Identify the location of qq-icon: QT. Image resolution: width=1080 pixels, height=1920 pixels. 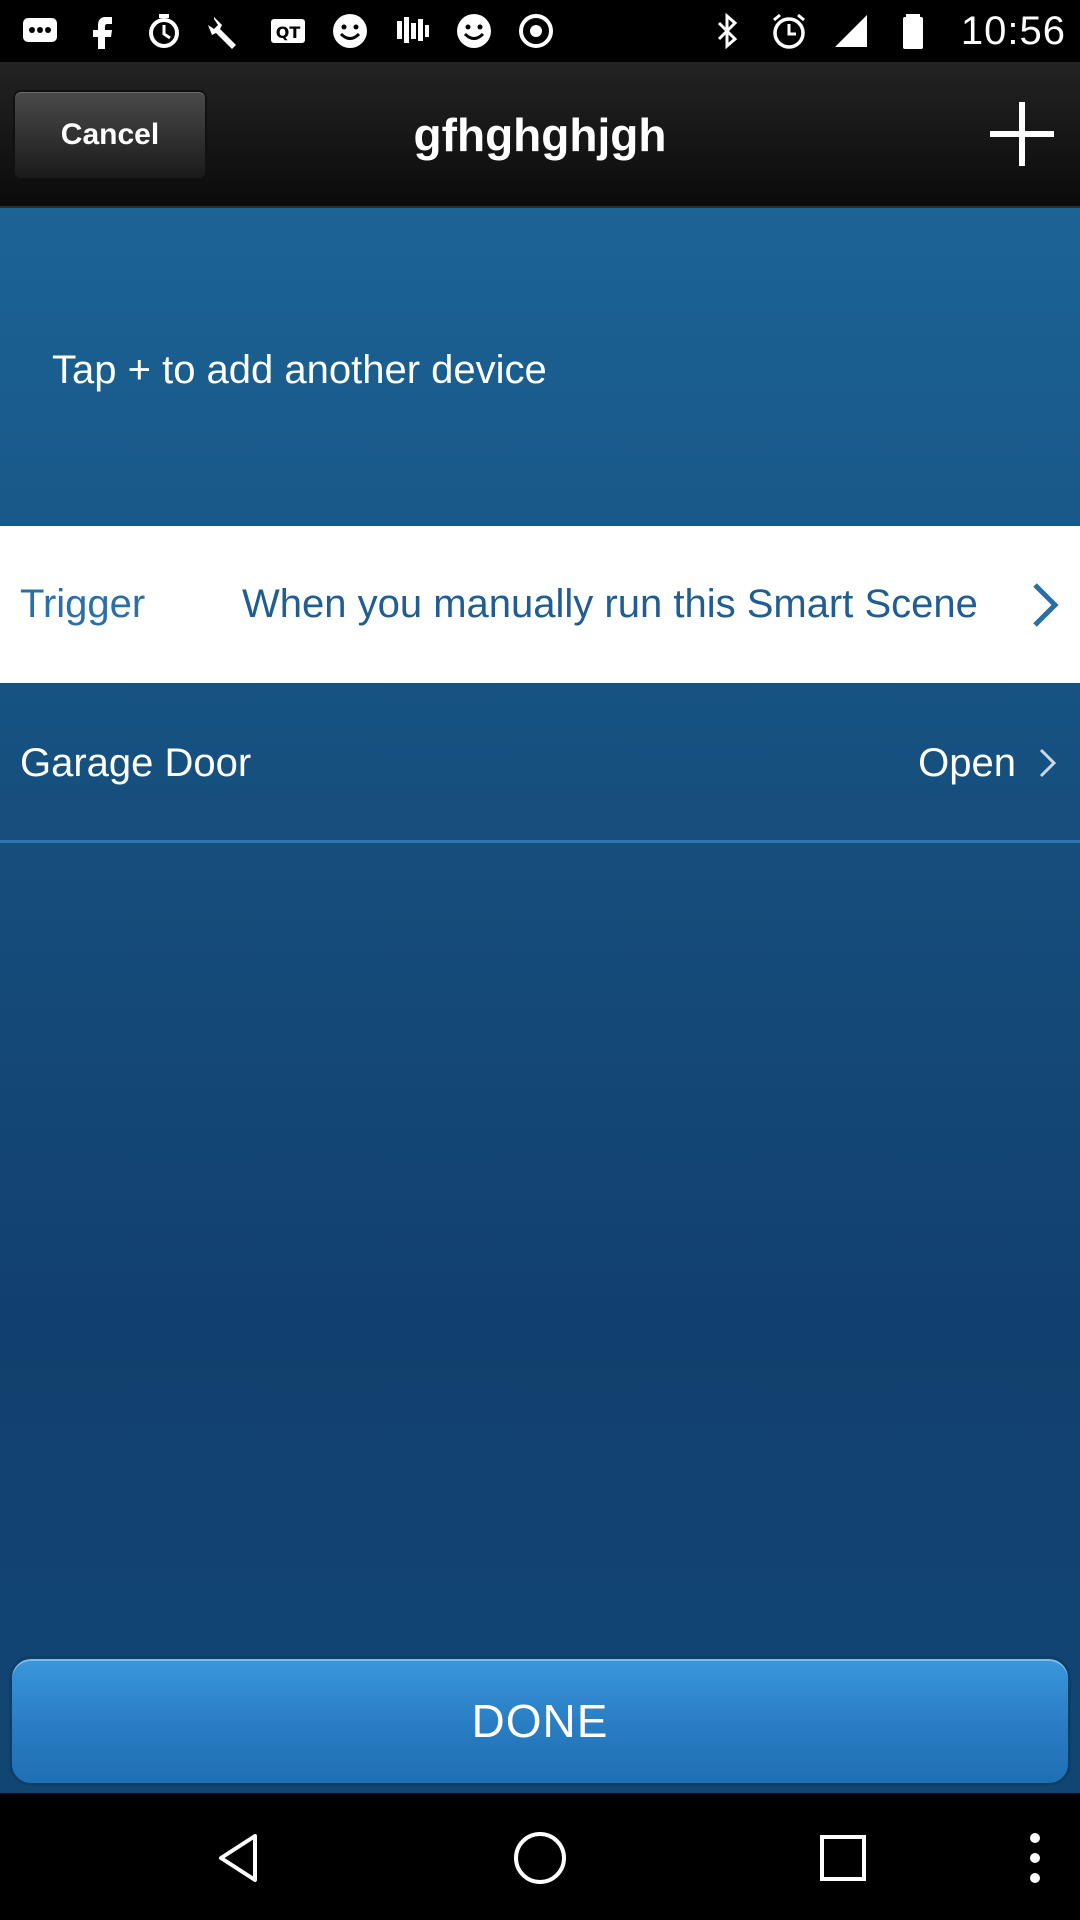
(288, 31).